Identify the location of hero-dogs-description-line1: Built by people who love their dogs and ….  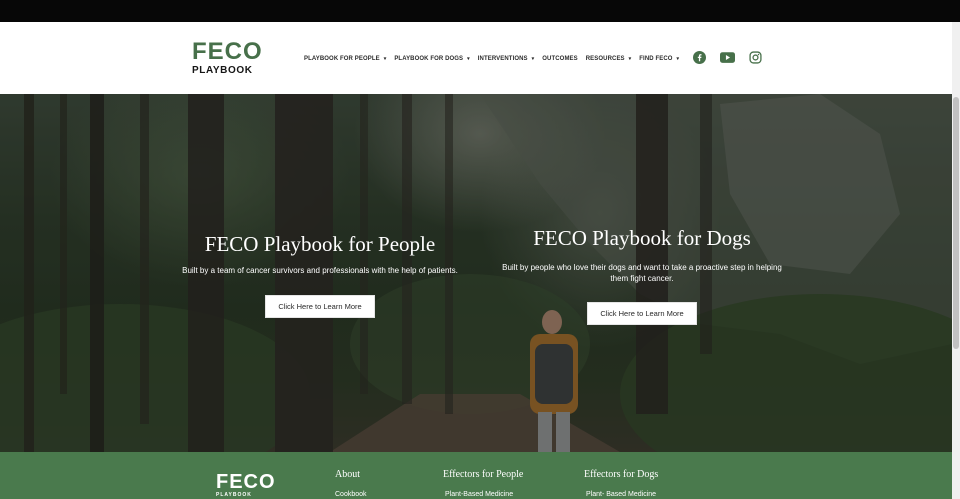
(642, 267).